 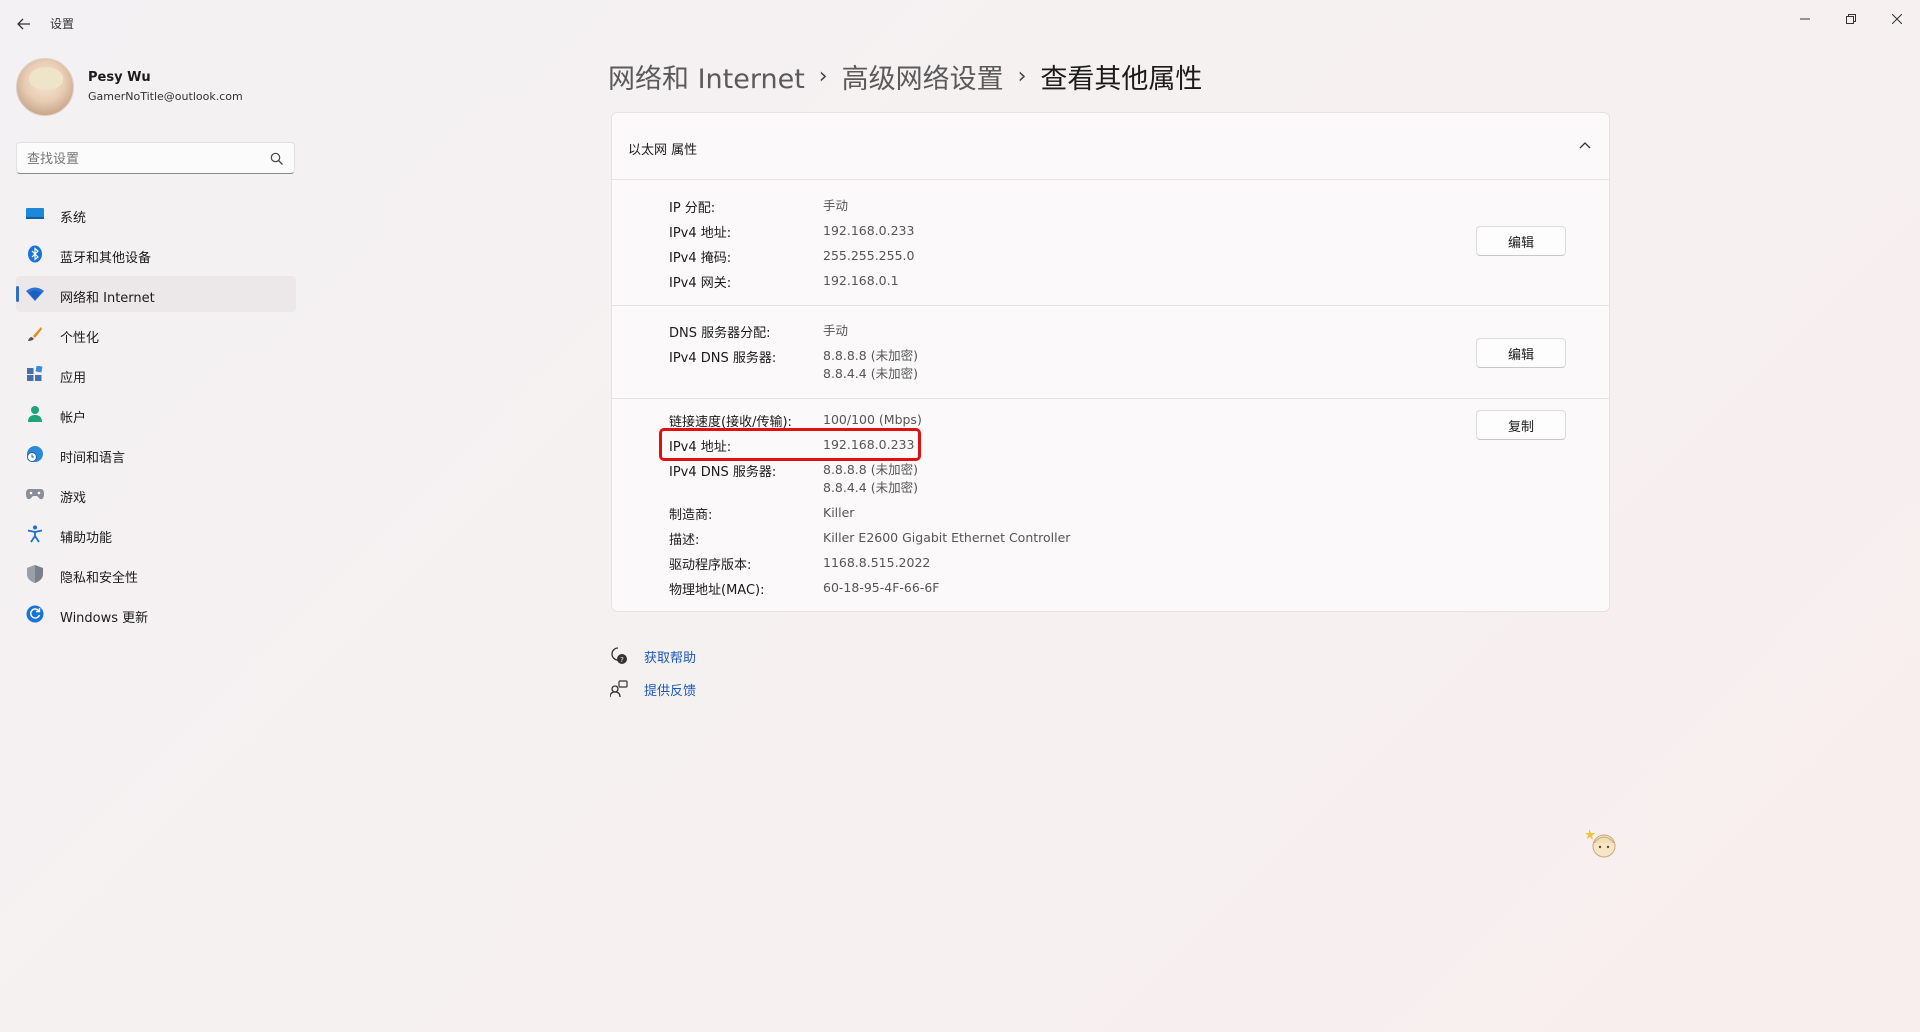 I want to click on description-label: 描述:, so click(x=684, y=540).